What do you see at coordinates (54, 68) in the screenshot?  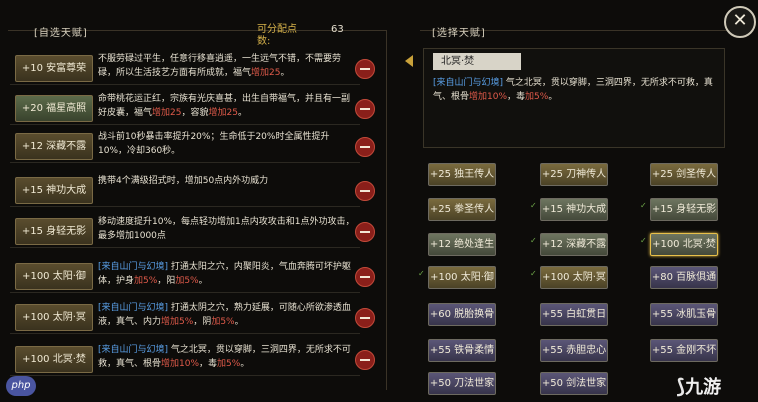 I see `talent-badge: +10 安富尊荣` at bounding box center [54, 68].